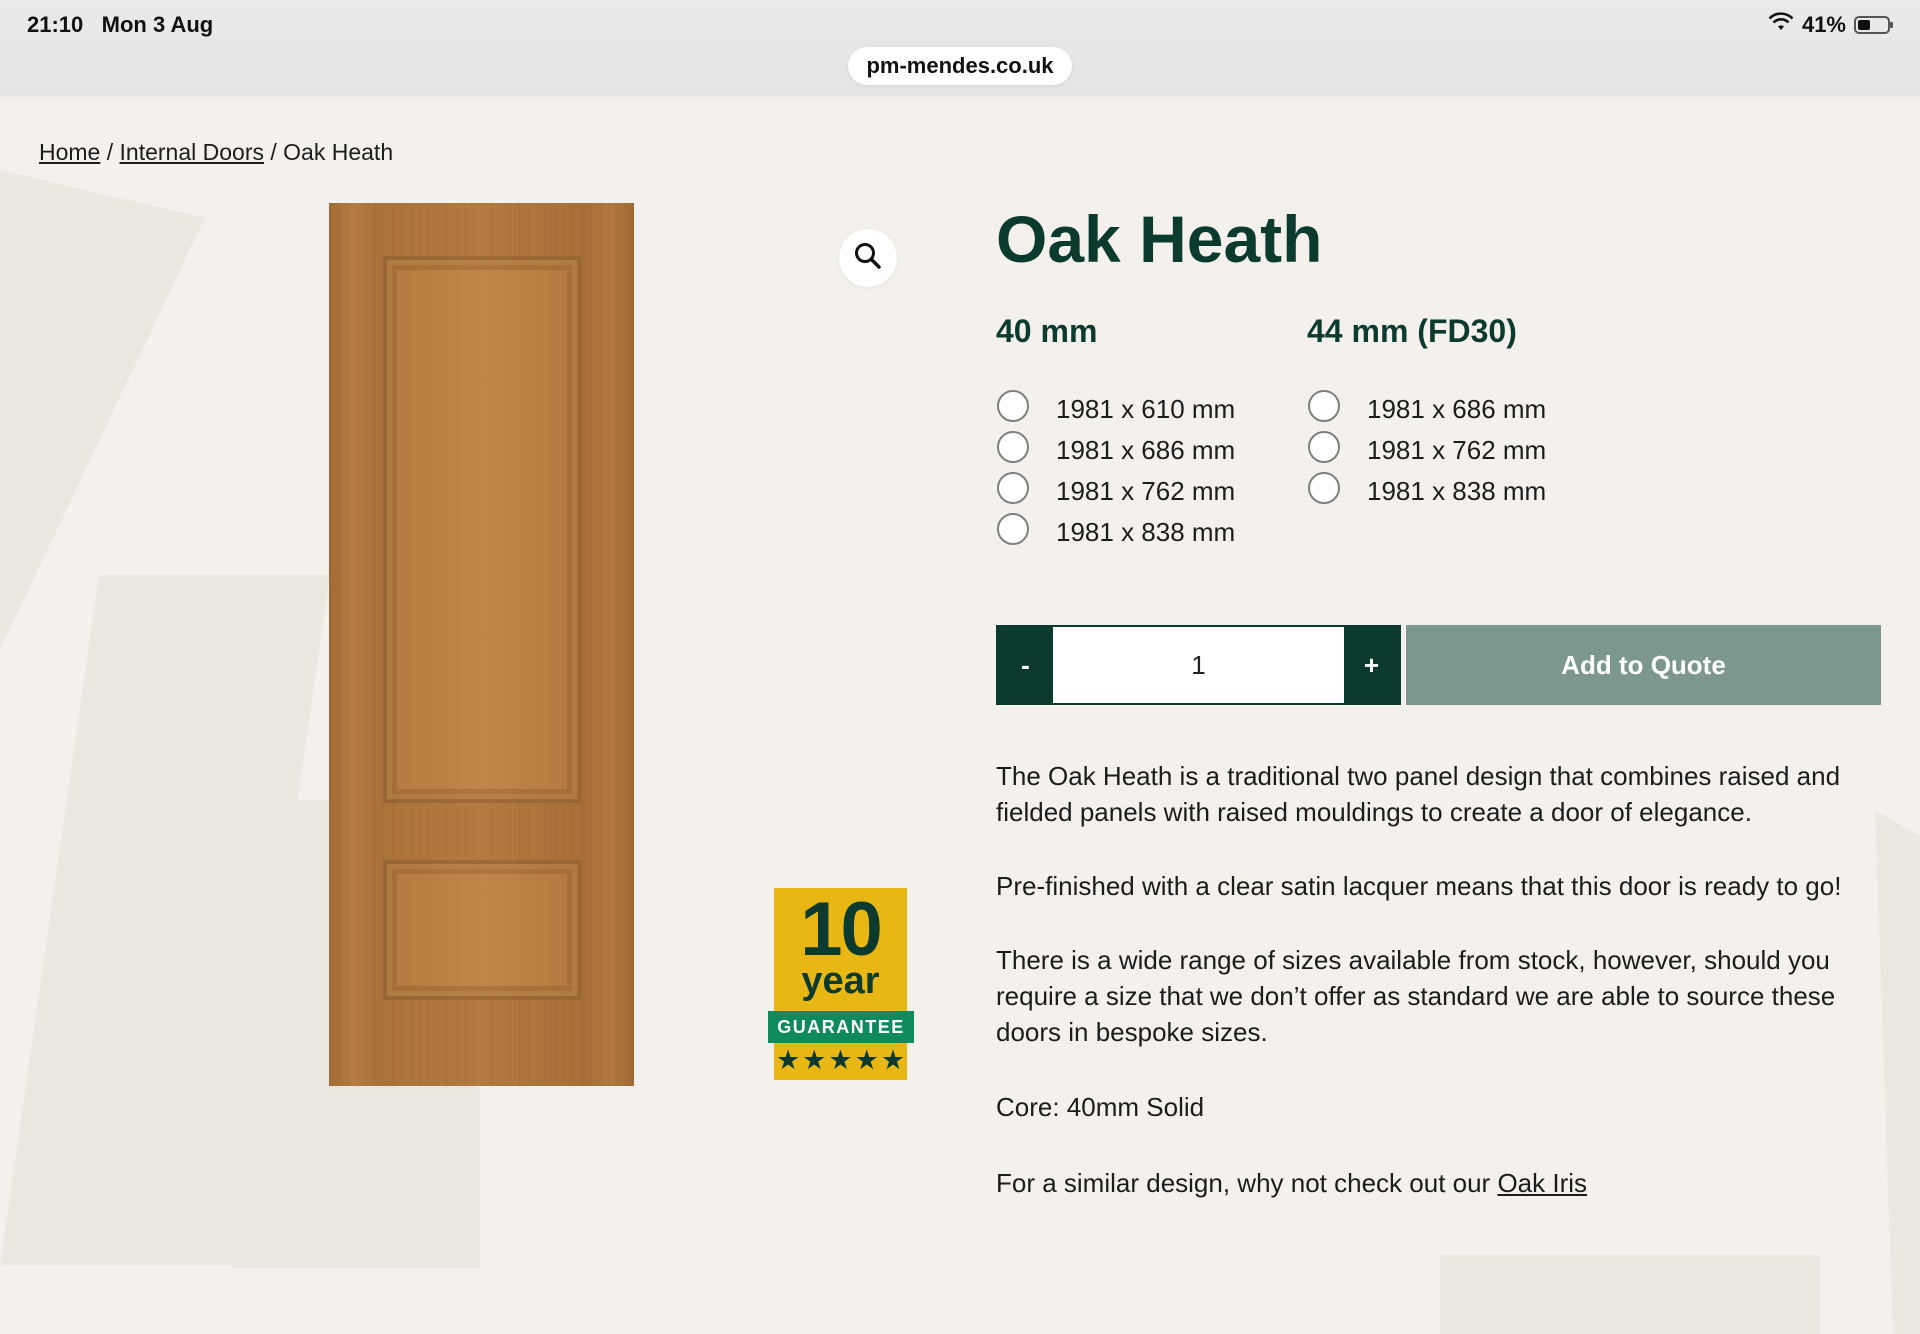 The width and height of the screenshot is (1920, 1334). I want to click on status-clock: 21:10 Mon 3 Aug, so click(120, 25).